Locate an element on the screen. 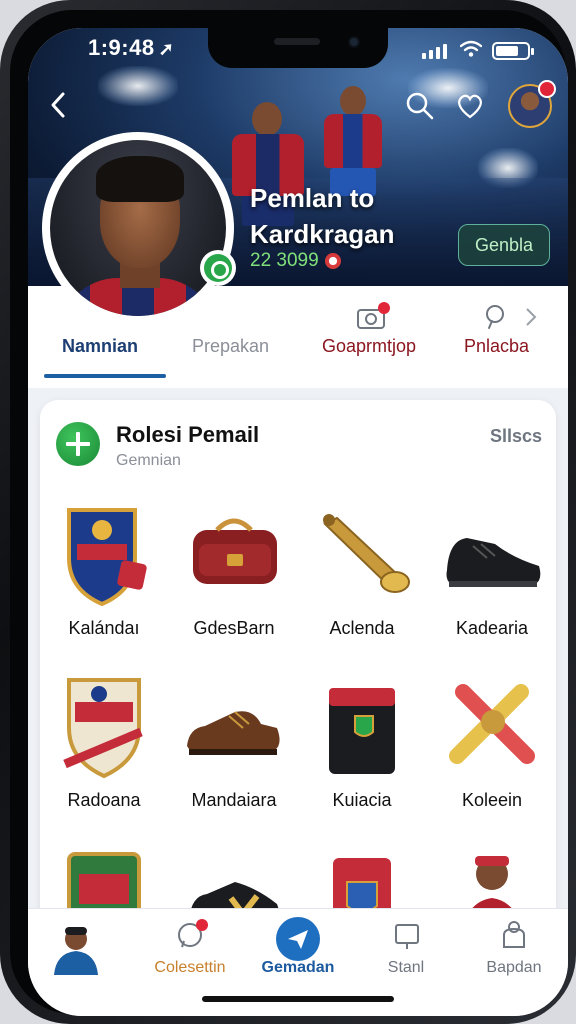  black-bag-icon is located at coordinates (362, 727).